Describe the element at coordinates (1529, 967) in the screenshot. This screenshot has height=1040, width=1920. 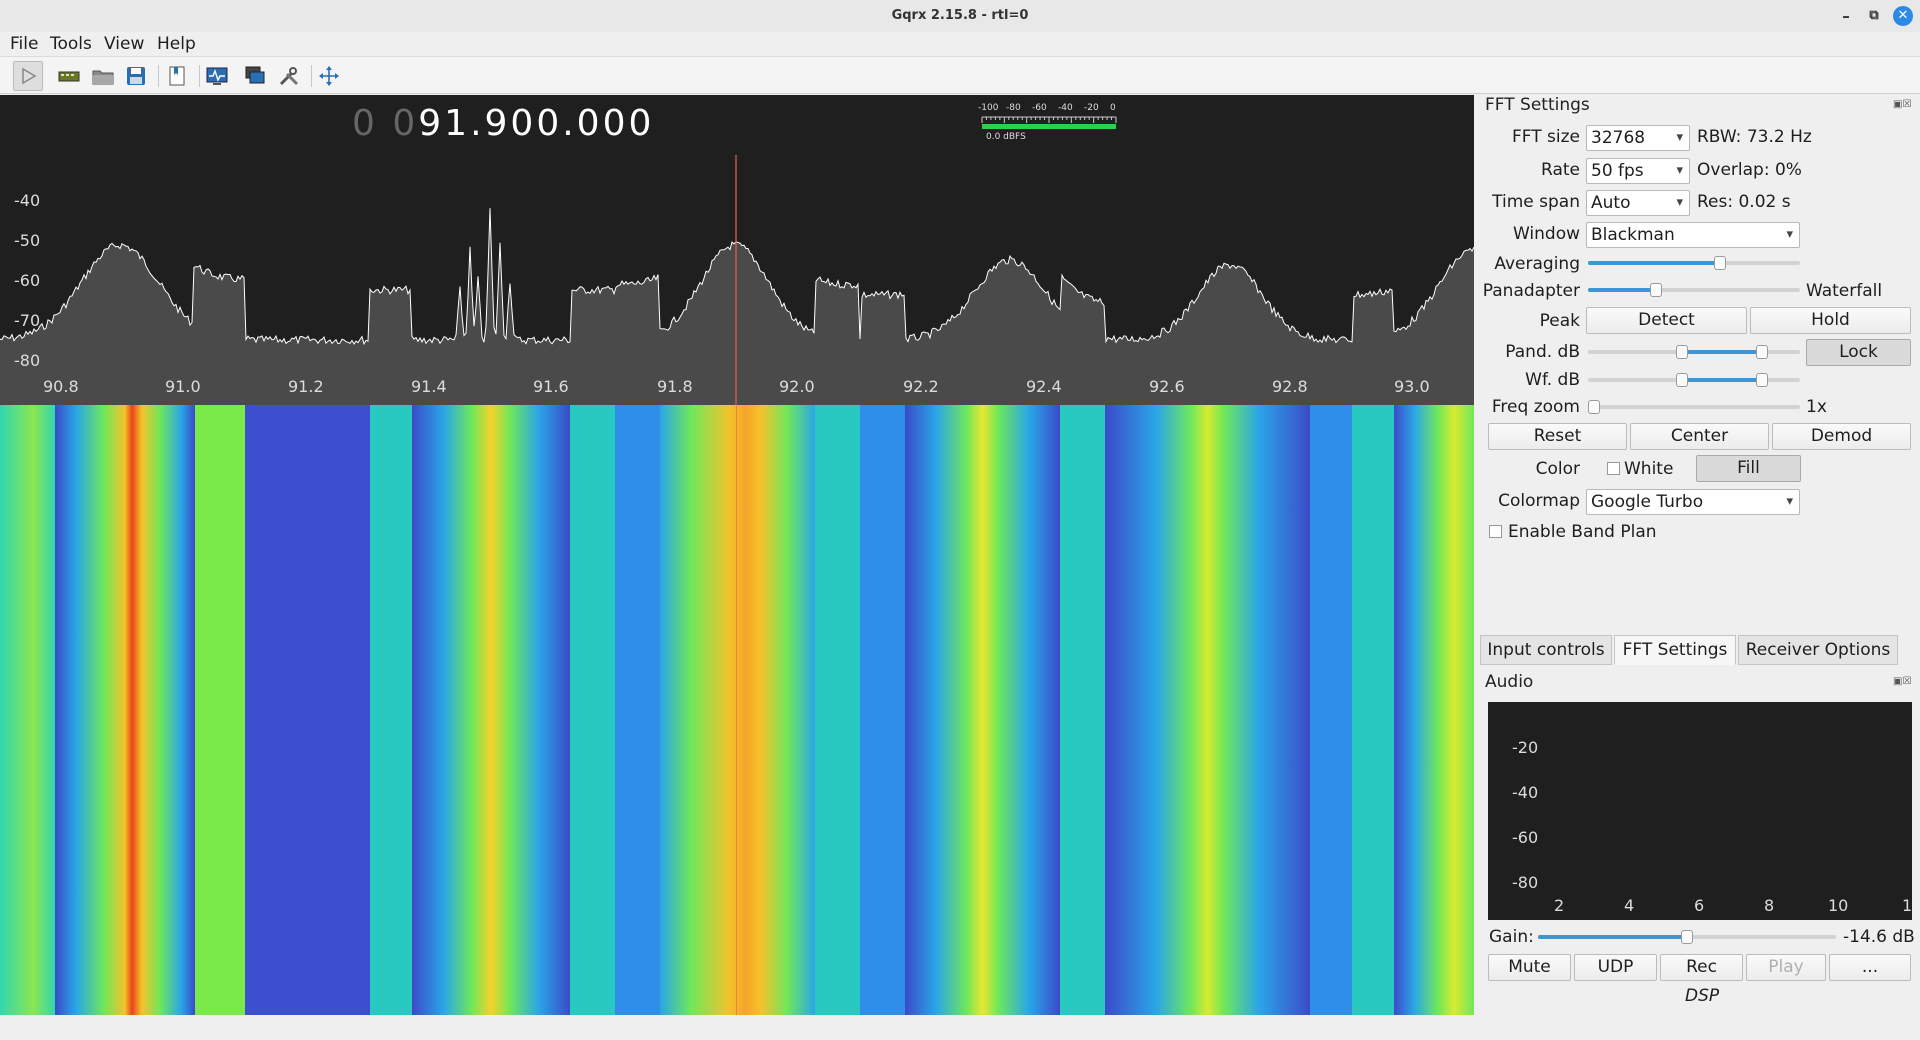
I see `mute-button: Mute` at that location.